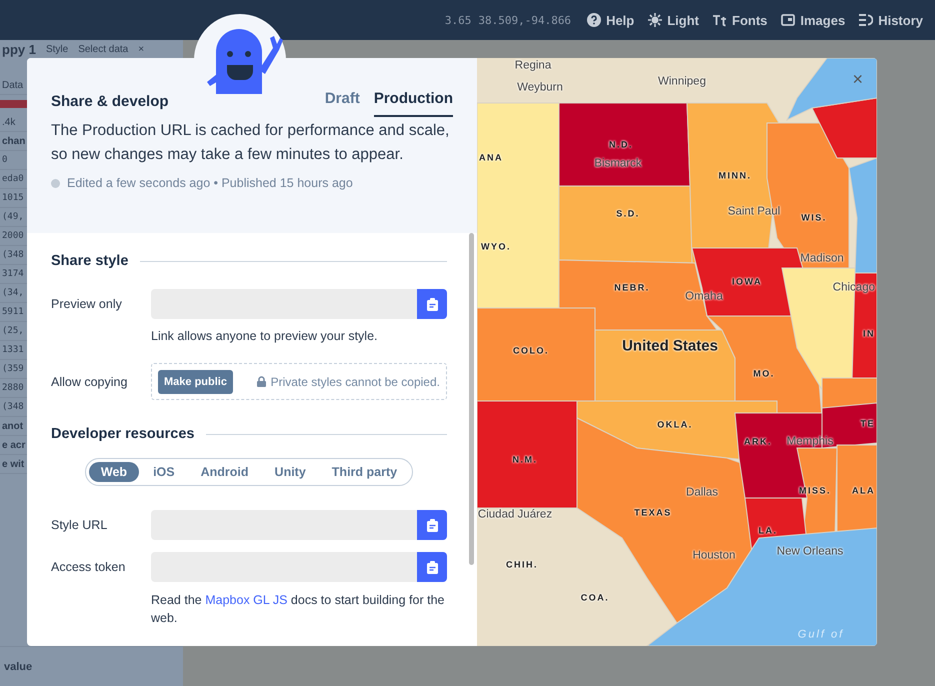 The image size is (935, 686). What do you see at coordinates (13, 388) in the screenshot?
I see `sidebar-text: 2880` at bounding box center [13, 388].